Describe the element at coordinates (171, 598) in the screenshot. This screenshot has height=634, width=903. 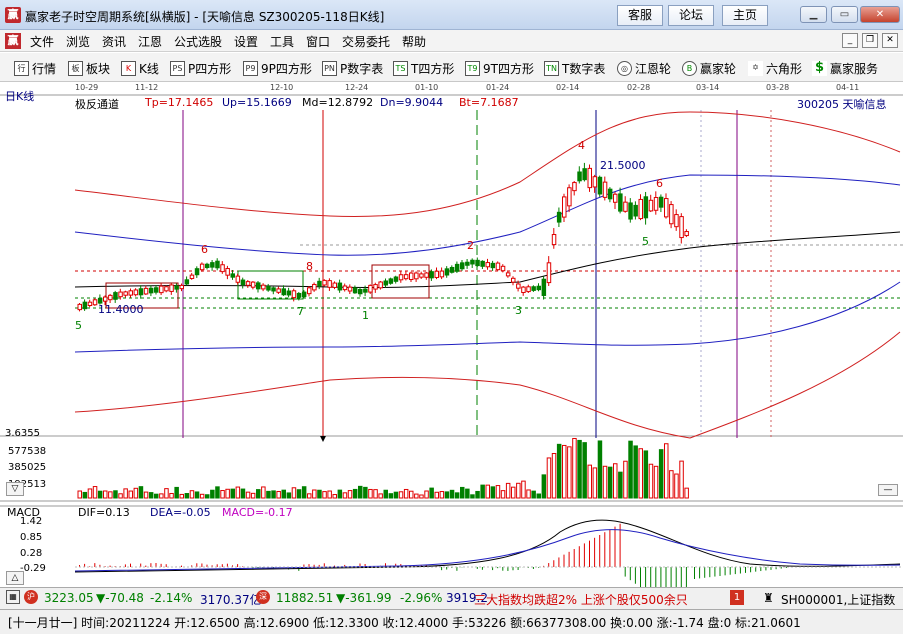
I see `sh-pct: -2.14%` at that location.